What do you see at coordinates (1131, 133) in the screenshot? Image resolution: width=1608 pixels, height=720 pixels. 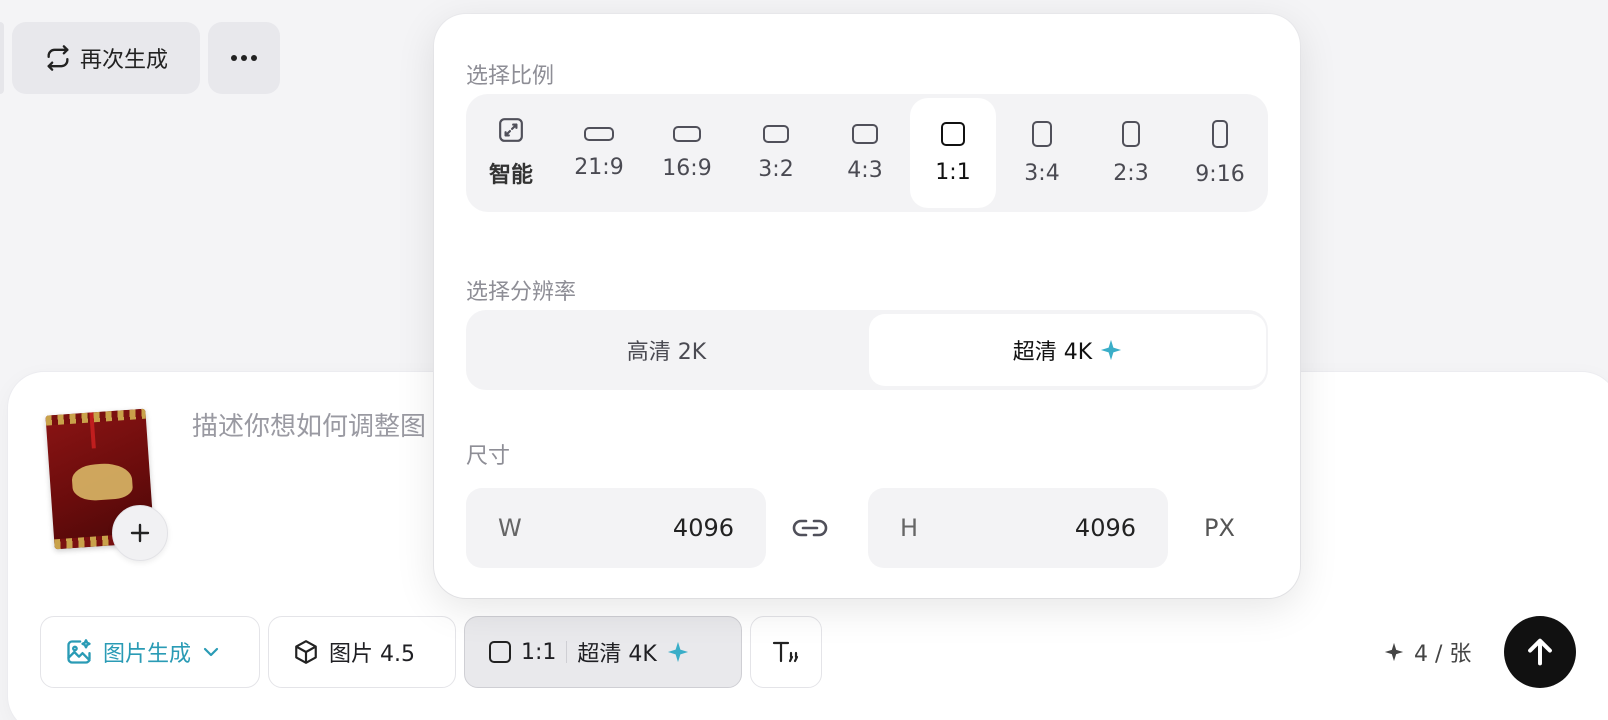 I see `ratio-2-3-icon` at bounding box center [1131, 133].